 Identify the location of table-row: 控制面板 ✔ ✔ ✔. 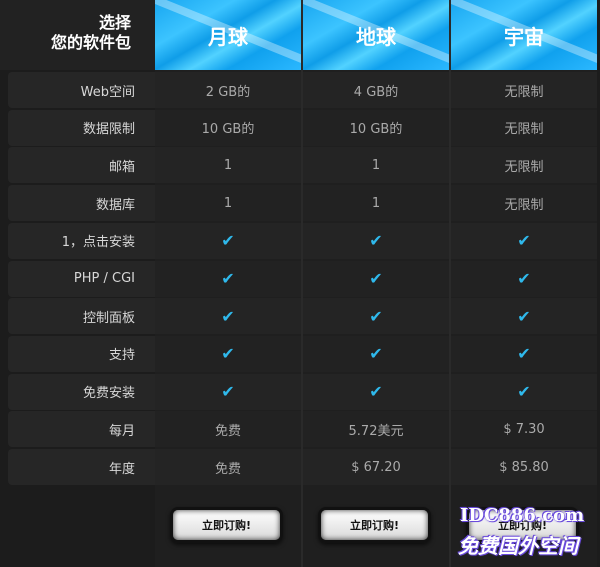
(304, 316).